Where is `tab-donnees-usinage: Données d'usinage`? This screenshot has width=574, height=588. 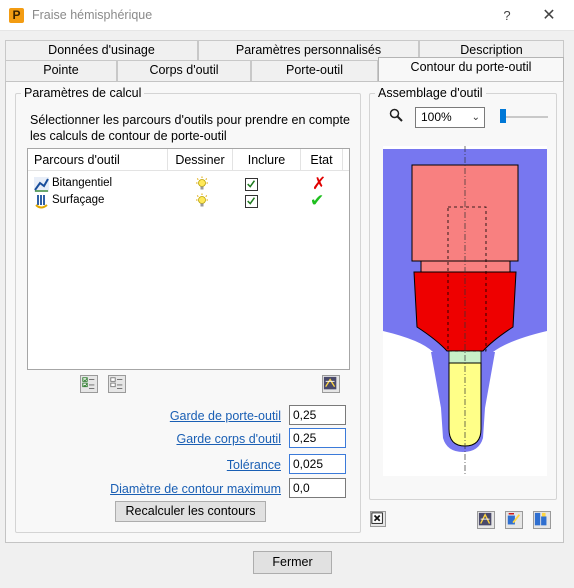 tab-donnees-usinage: Données d'usinage is located at coordinates (101, 50).